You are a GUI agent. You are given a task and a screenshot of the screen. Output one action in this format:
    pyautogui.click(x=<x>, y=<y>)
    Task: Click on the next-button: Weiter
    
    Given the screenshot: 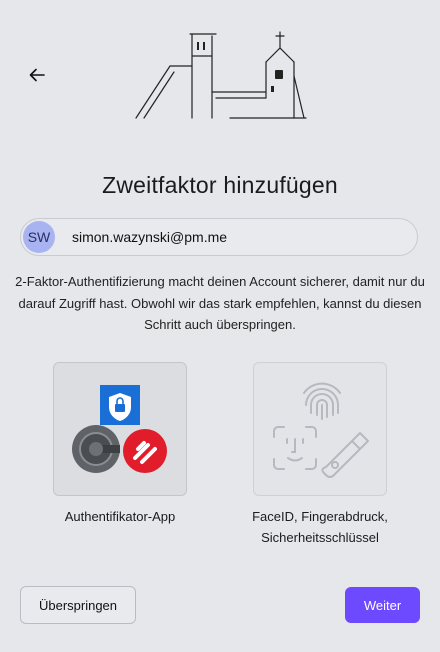 What is the action you would take?
    pyautogui.click(x=382, y=605)
    